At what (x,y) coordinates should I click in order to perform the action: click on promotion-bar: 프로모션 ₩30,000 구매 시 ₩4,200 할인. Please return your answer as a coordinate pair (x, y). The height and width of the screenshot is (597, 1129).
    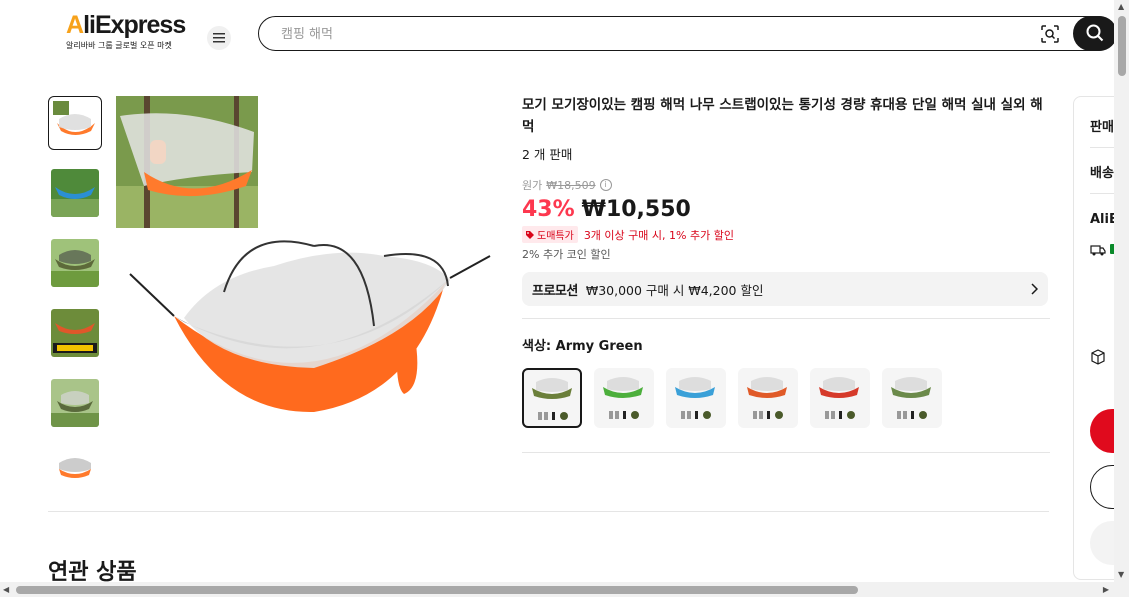
    Looking at the image, I should click on (785, 289).